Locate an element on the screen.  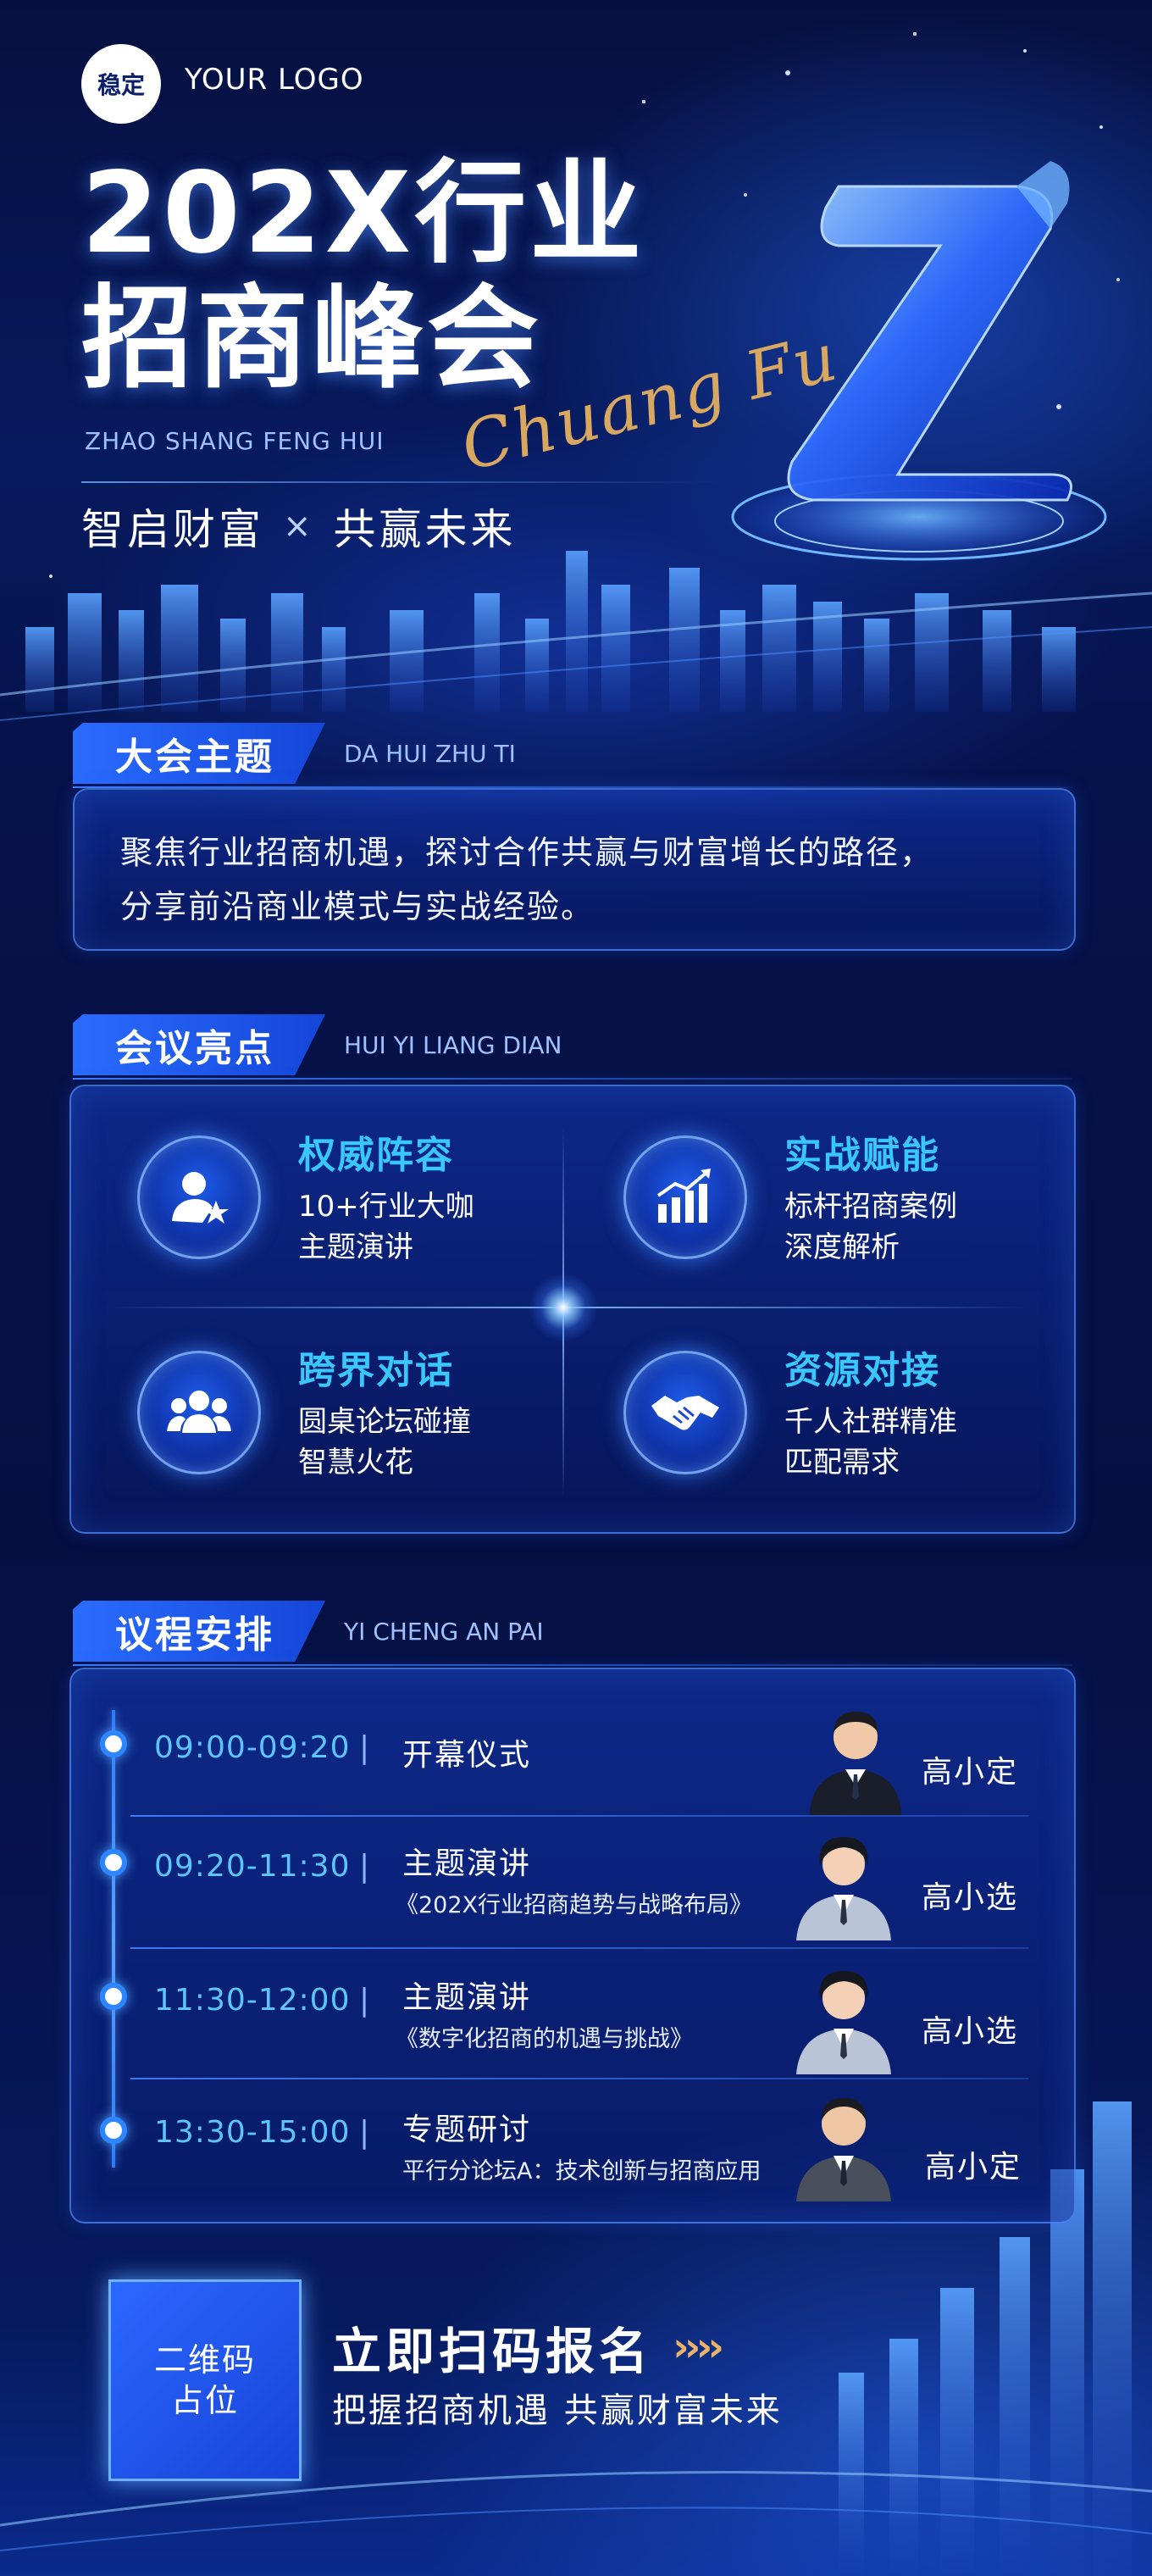
highlight-desc-2: 主题演讲 is located at coordinates (355, 1247).